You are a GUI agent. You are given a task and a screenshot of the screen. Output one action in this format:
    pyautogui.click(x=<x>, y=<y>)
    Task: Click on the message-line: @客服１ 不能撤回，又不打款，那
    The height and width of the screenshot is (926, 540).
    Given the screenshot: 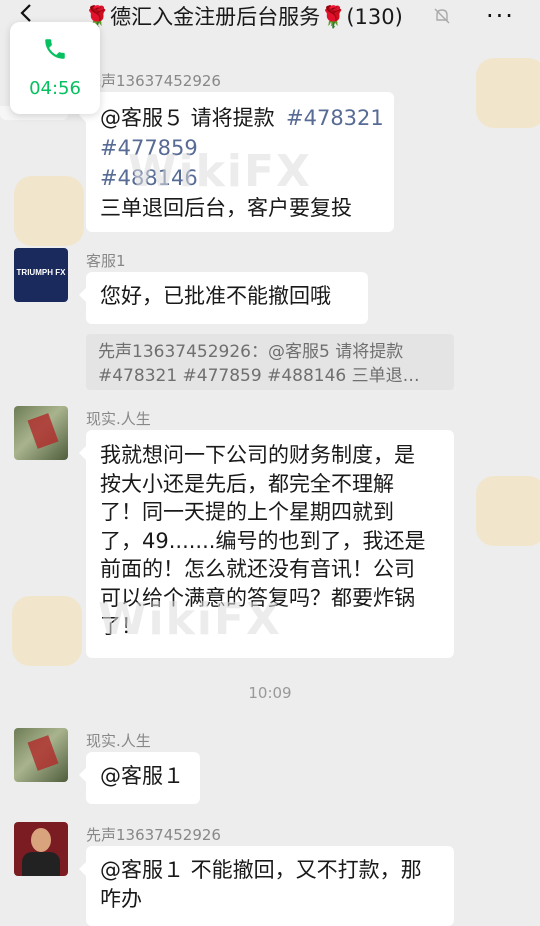 What is the action you would take?
    pyautogui.click(x=261, y=870)
    